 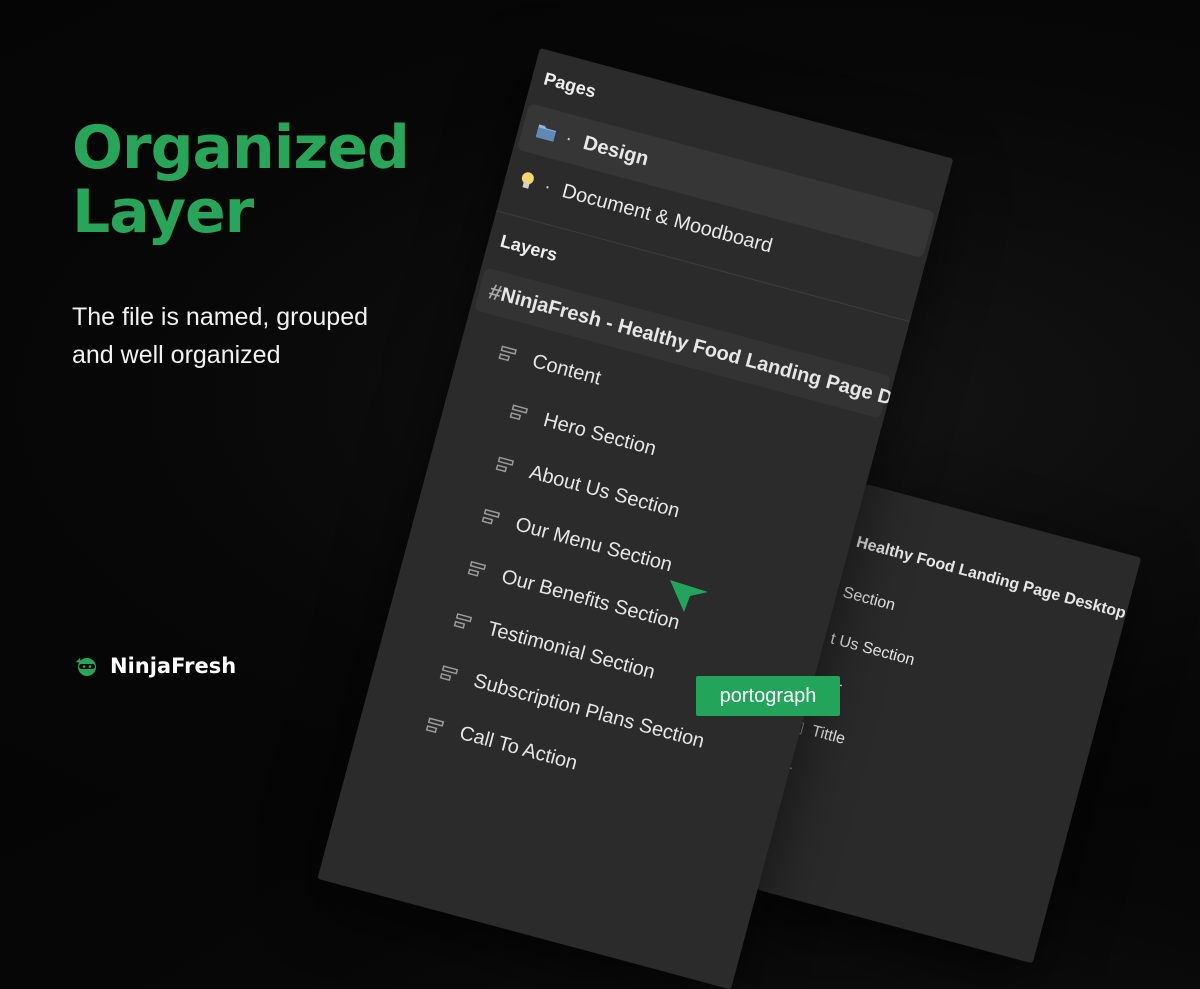 I want to click on subtitle-line-1: The file is named, grouped, so click(x=220, y=317).